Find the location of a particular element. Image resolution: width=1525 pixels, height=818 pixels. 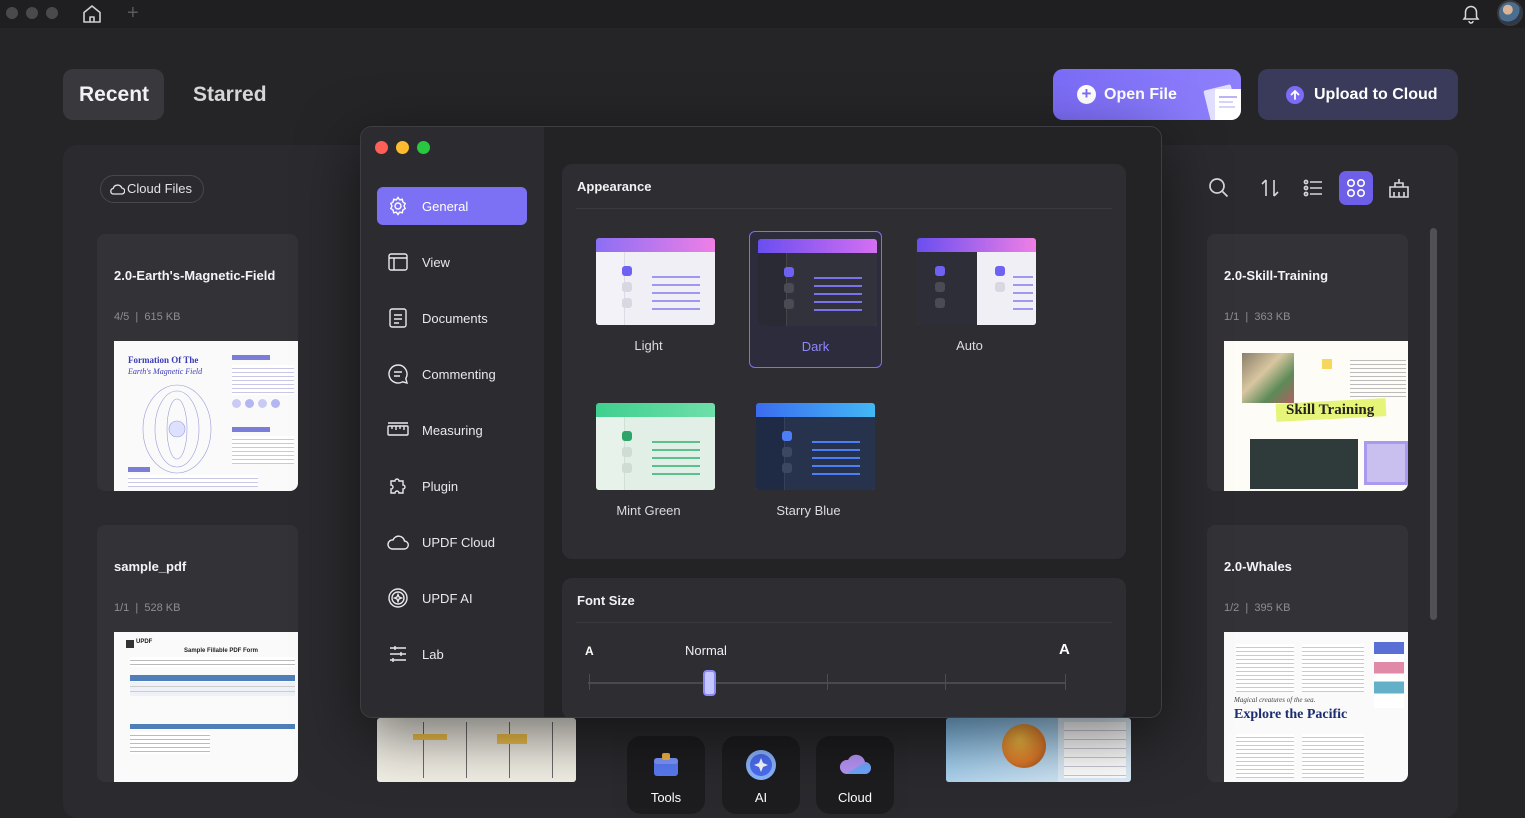

dock-cloud-label: Cloud is located at coordinates (855, 797).